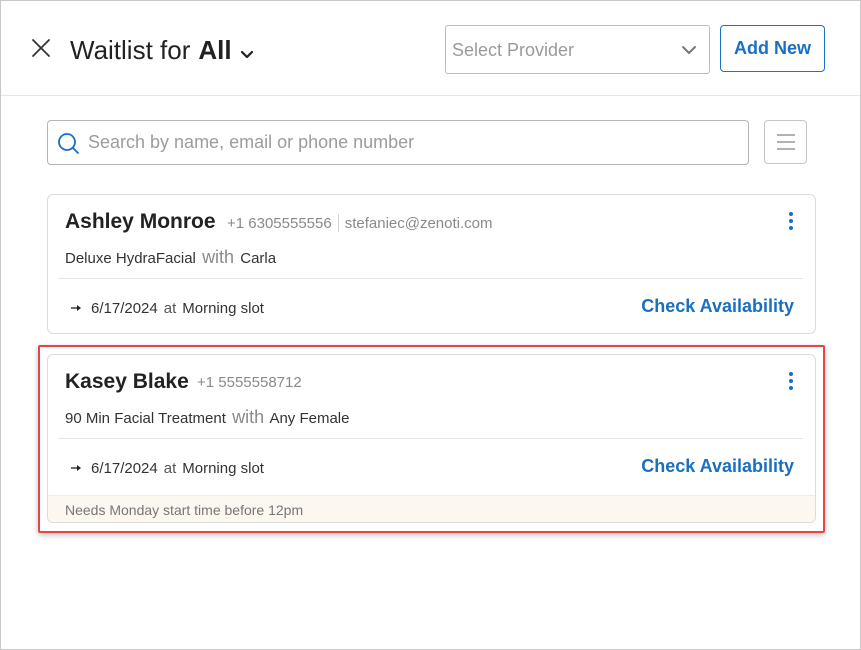 This screenshot has width=861, height=650. I want to click on guest-email: stefaniec@zenoti.com, so click(418, 223).